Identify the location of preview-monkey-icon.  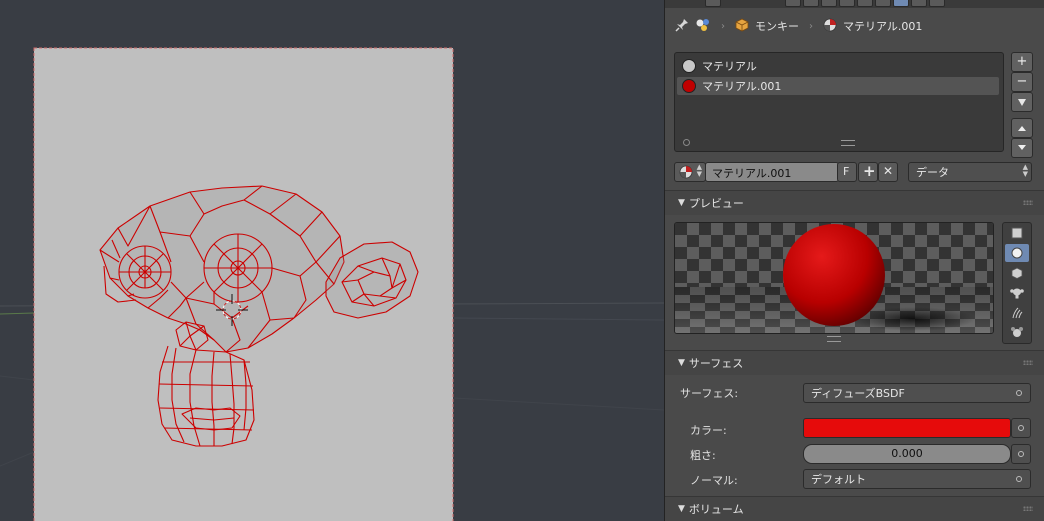
(1017, 293).